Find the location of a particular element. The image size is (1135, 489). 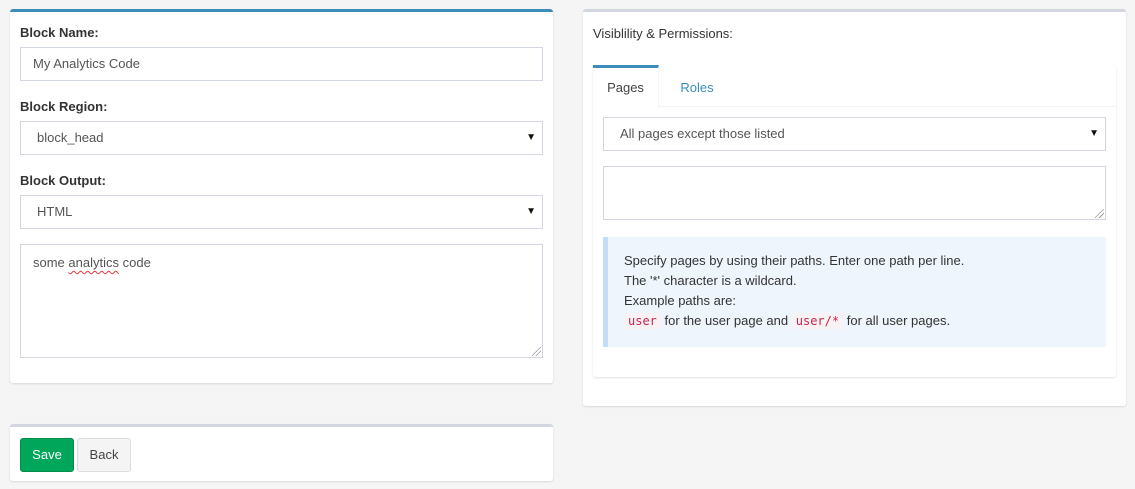

tab-bar: Pages Roles is located at coordinates (854, 86).